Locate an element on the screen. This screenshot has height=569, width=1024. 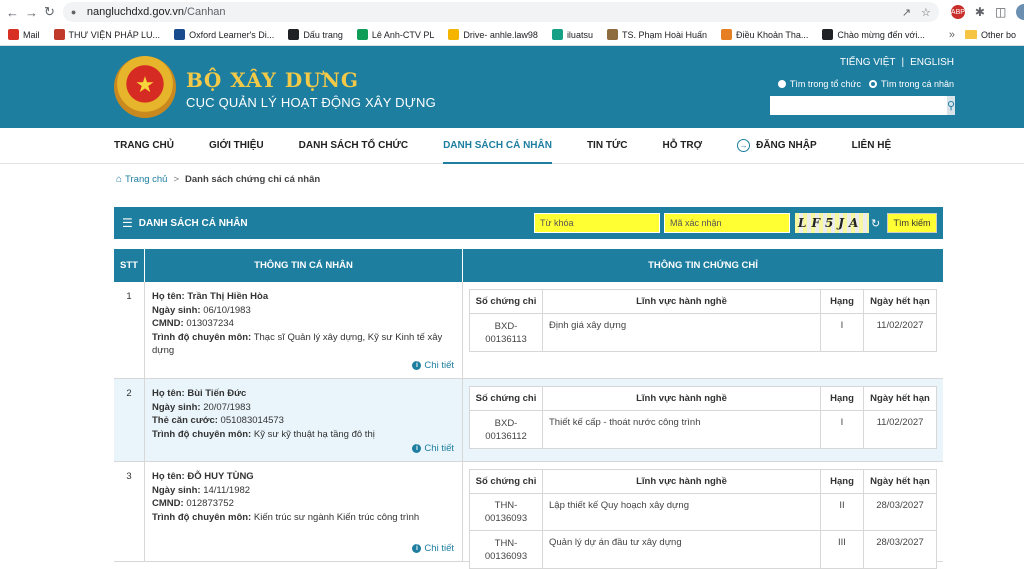
search-scope: Tìm trong tổ chức Tìm trong cá nhân is located at coordinates (865, 84).